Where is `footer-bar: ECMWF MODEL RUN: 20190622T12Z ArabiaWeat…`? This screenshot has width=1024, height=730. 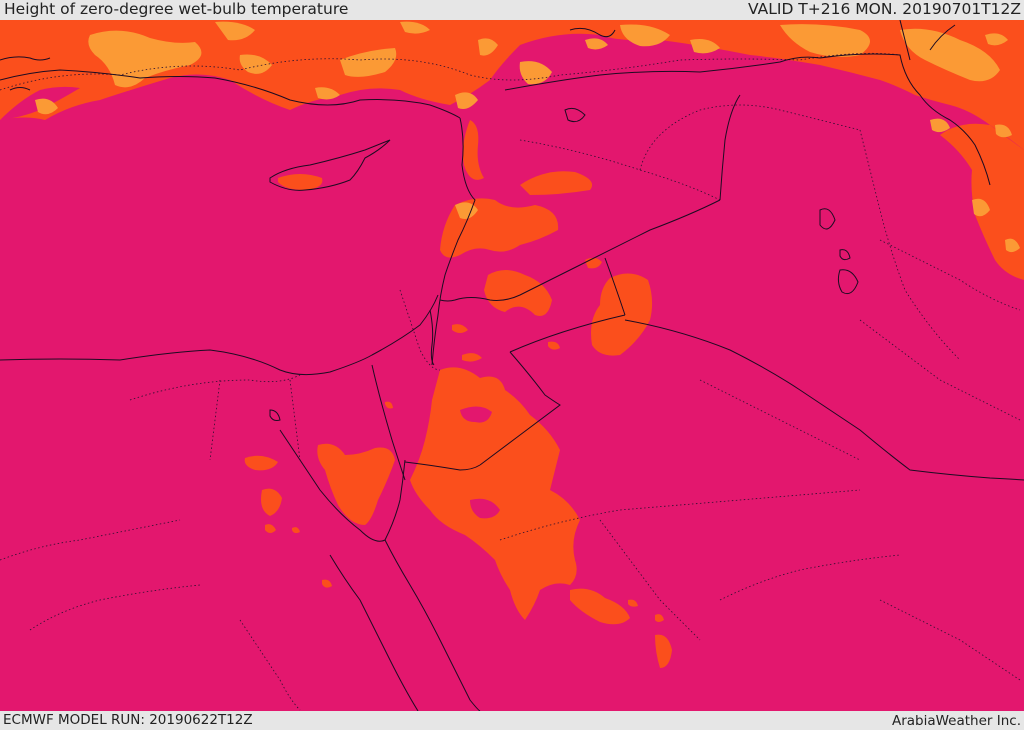 footer-bar: ECMWF MODEL RUN: 20190622T12Z ArabiaWeat… is located at coordinates (512, 720).